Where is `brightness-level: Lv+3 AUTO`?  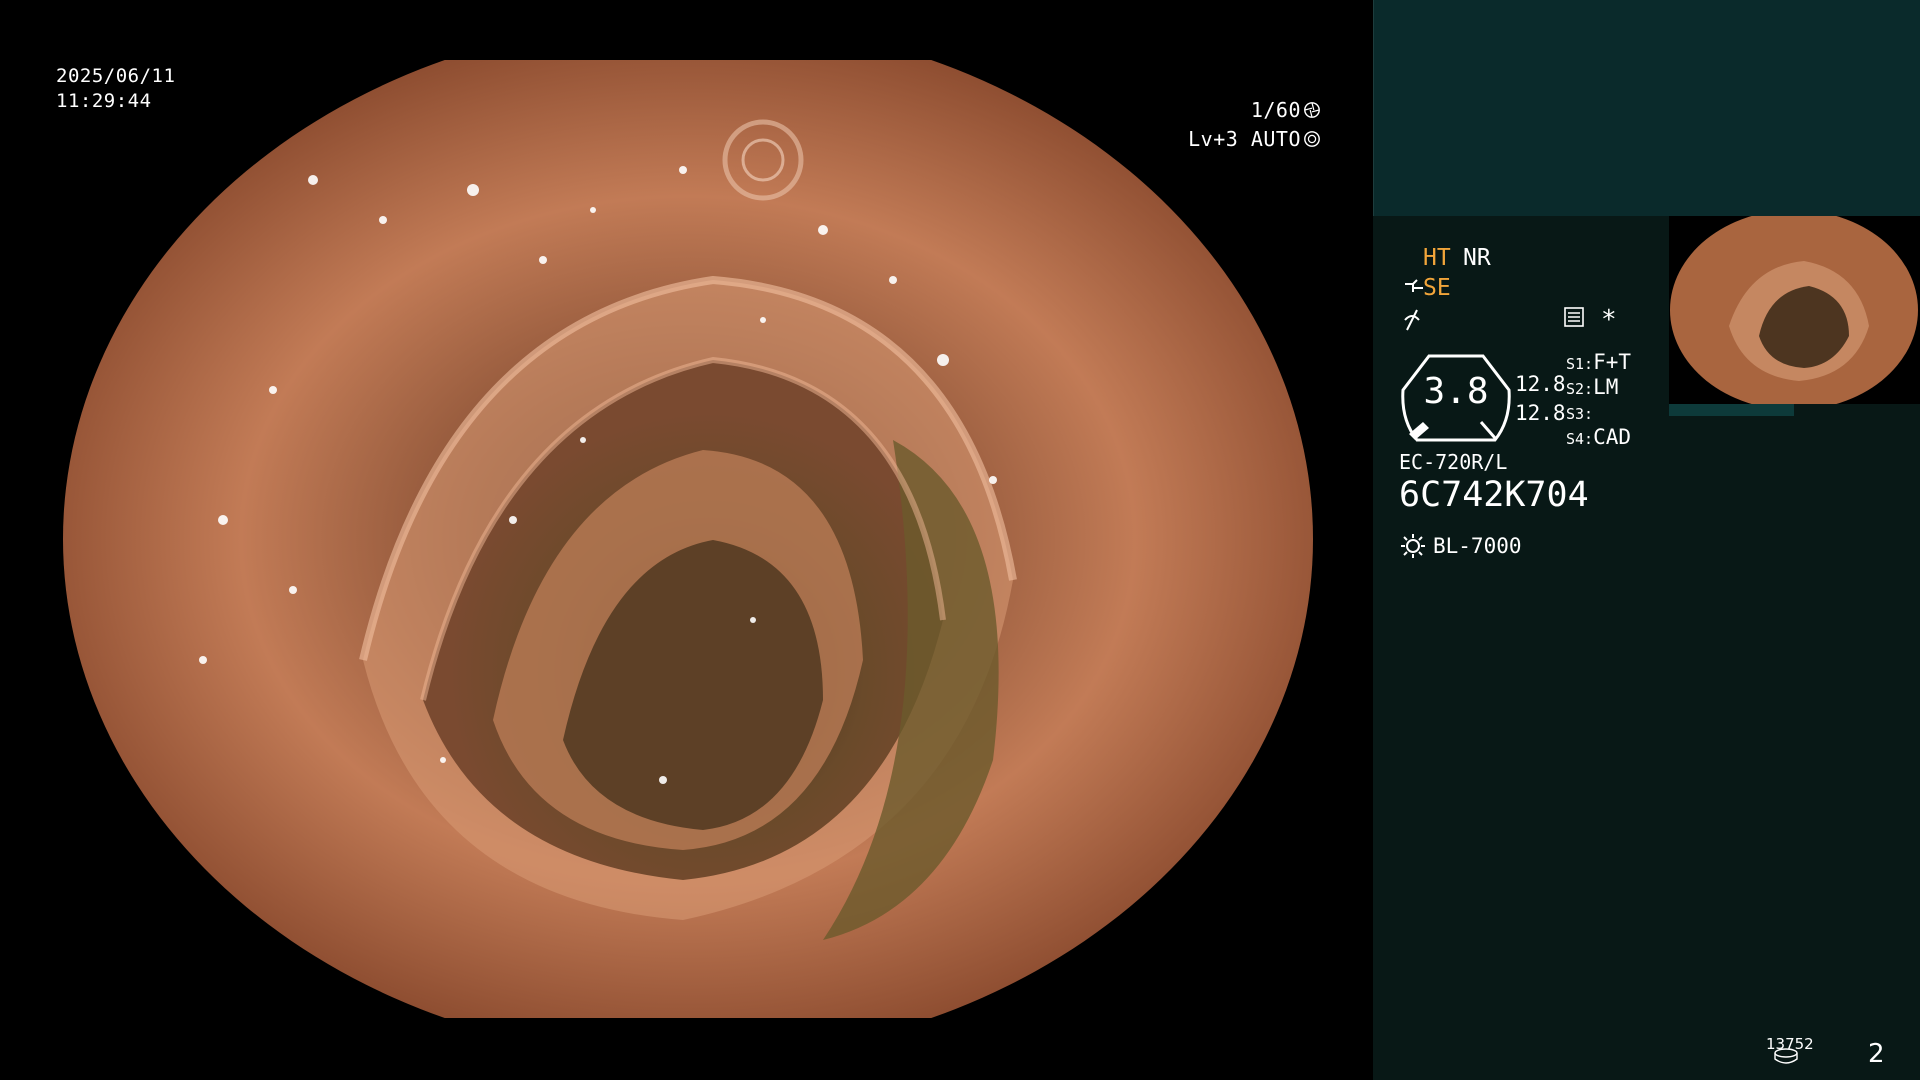 brightness-level: Lv+3 AUTO is located at coordinates (1244, 139).